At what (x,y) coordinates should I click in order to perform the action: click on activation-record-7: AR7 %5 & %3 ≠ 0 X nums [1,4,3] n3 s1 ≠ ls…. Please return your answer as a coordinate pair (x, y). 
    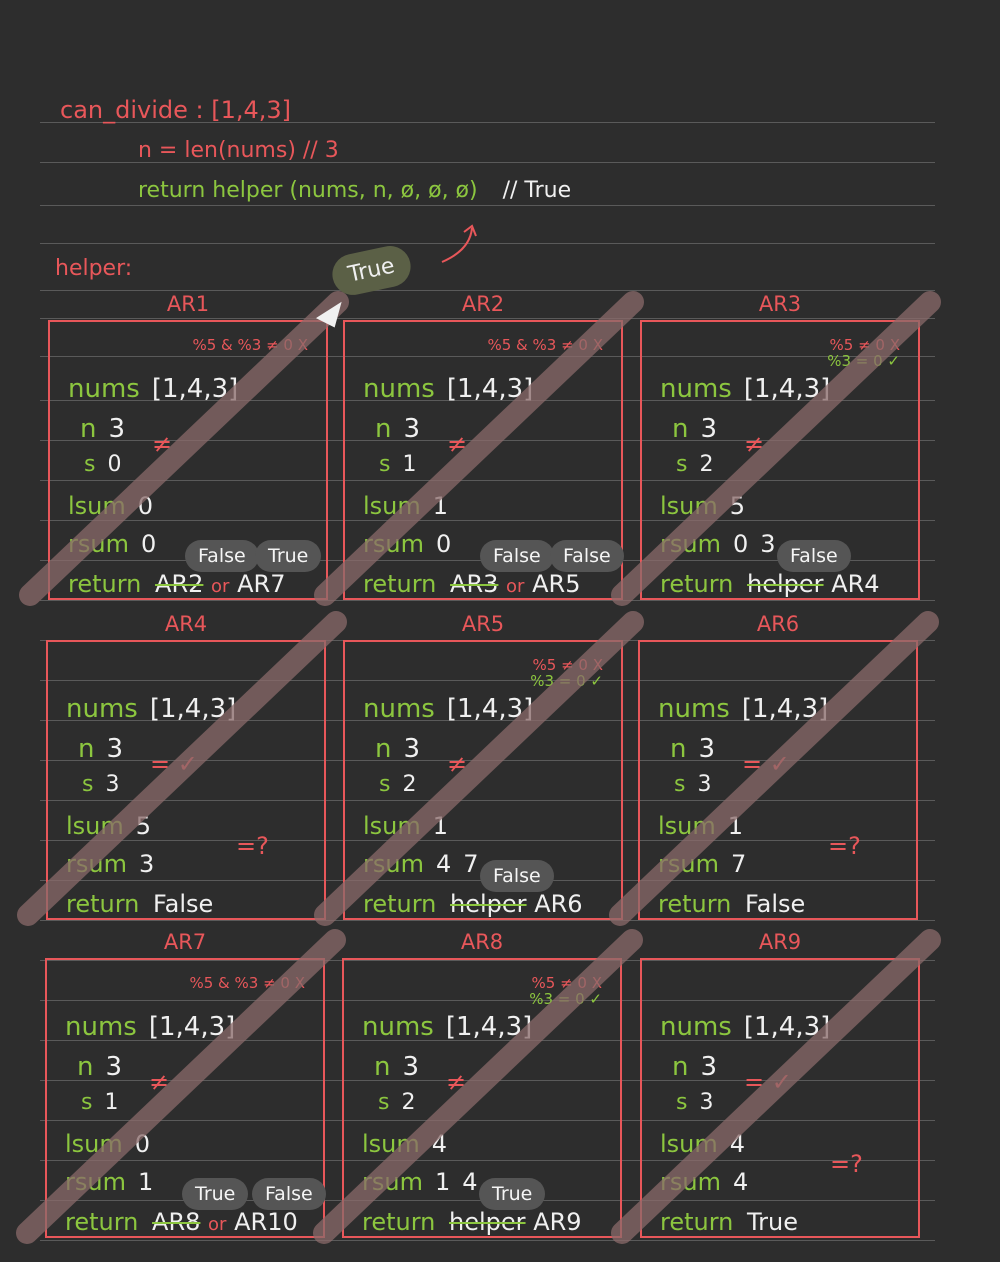
    Looking at the image, I should click on (185, 1084).